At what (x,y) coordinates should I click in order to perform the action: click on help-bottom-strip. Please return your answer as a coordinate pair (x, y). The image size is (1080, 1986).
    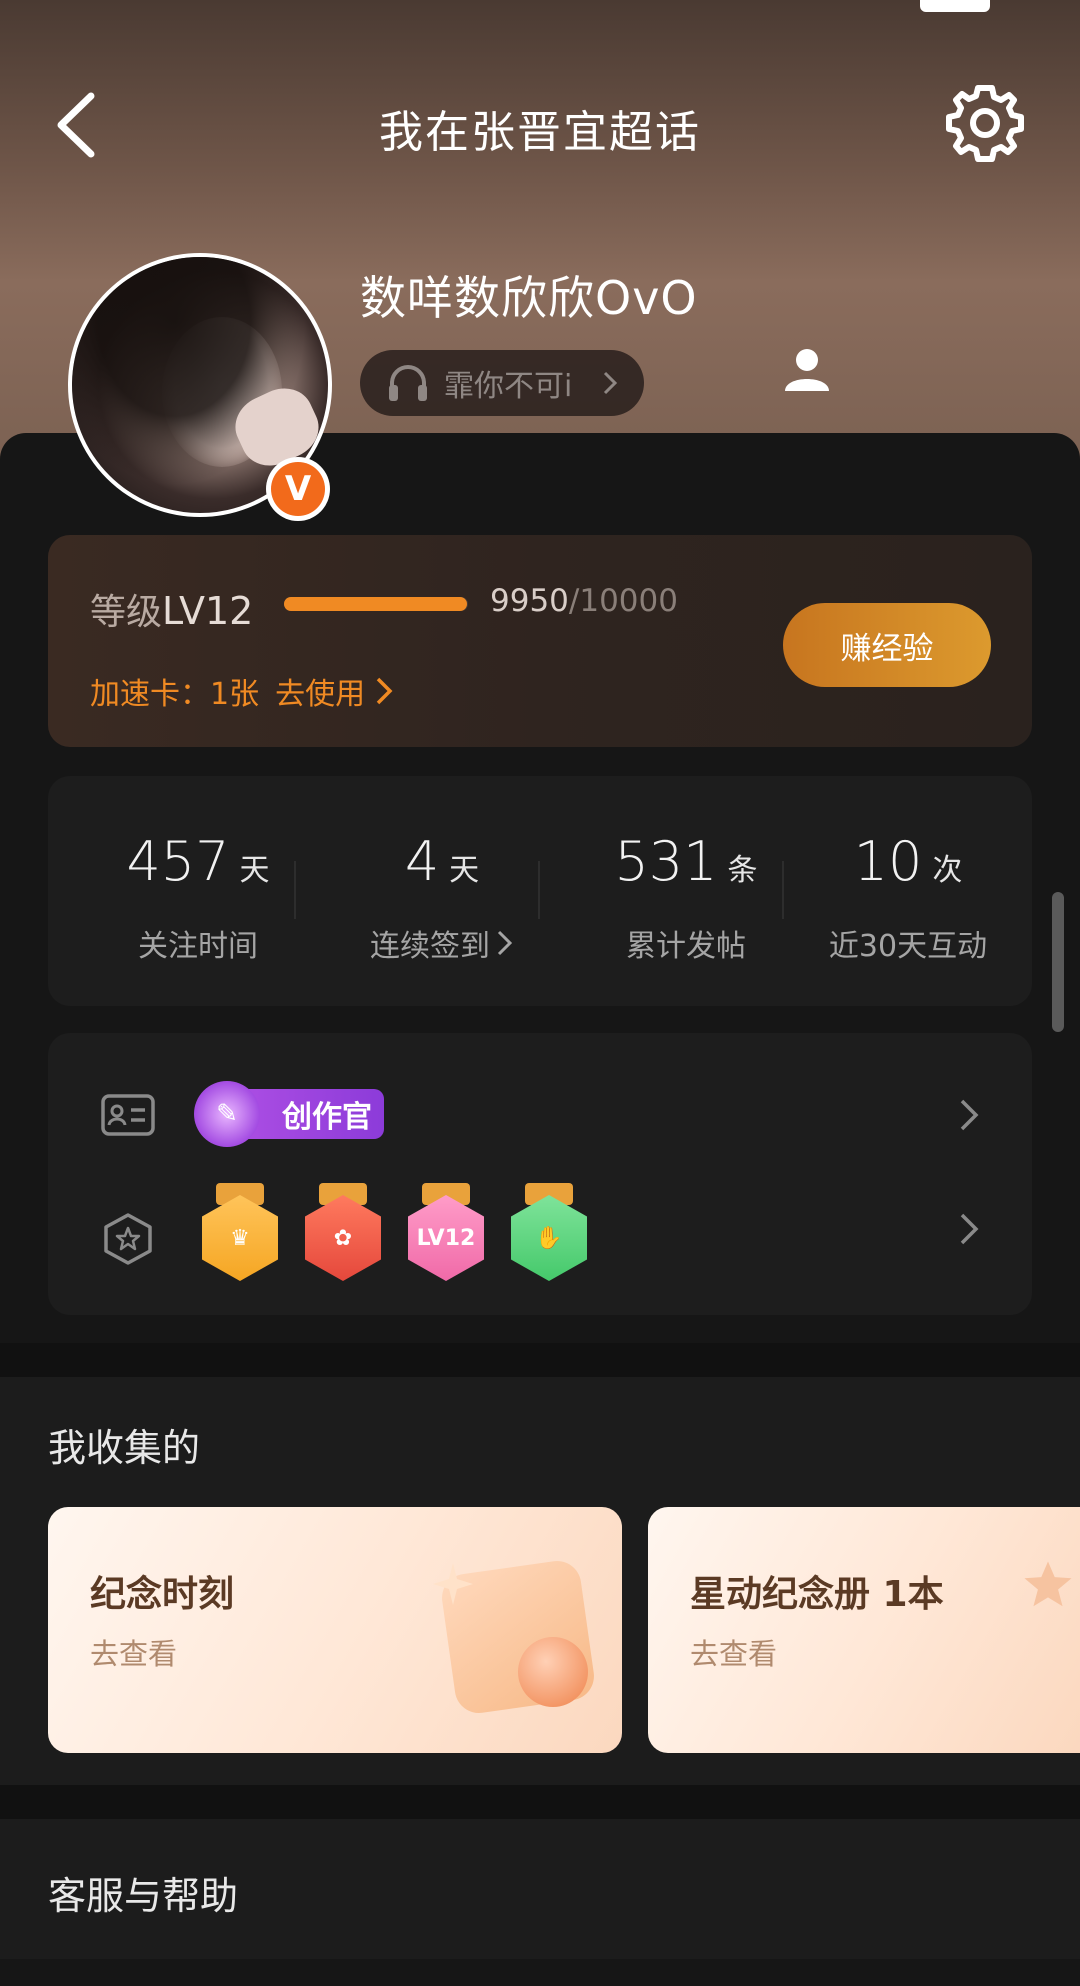
    Looking at the image, I should click on (540, 1972).